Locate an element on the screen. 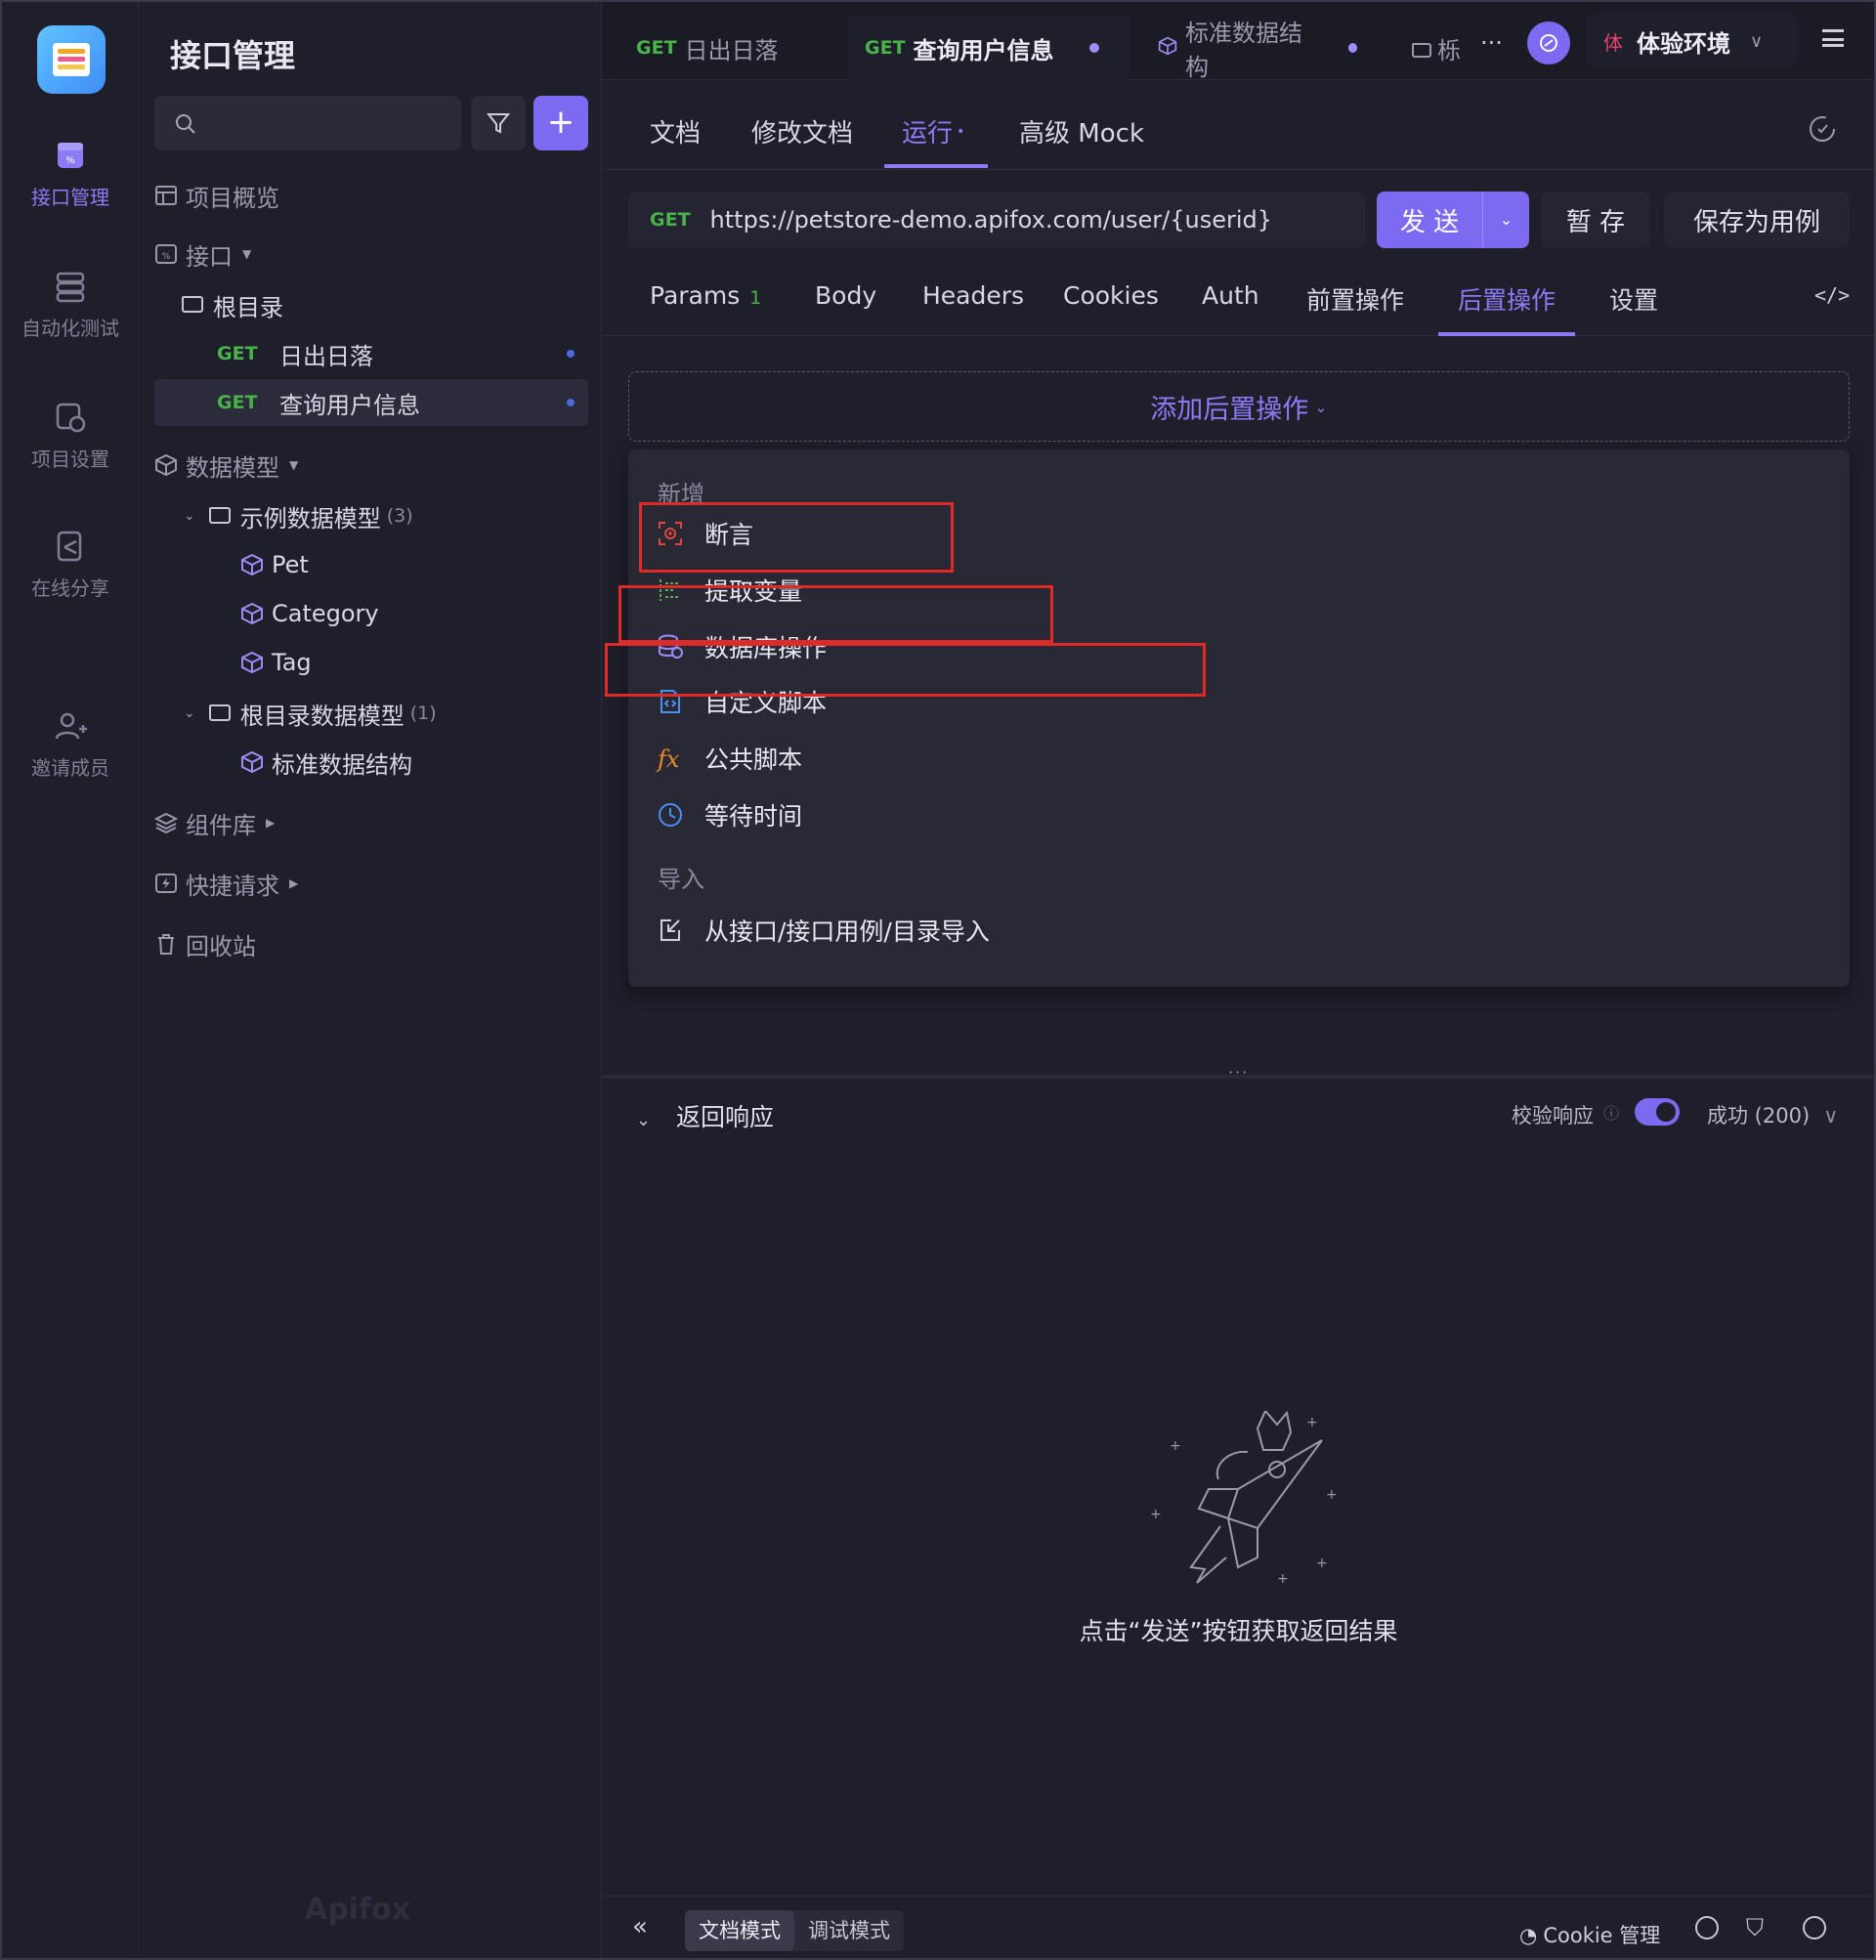 This screenshot has height=1960, width=1876. tab-settings: 设置 is located at coordinates (1633, 299).